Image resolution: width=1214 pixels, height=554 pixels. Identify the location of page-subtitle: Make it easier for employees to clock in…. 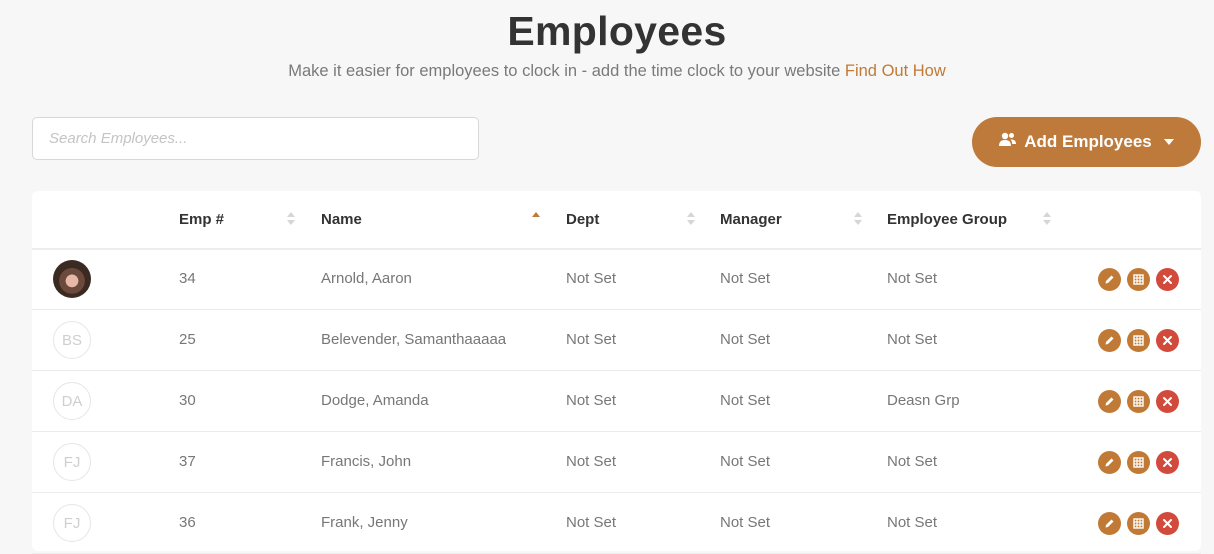
(607, 71).